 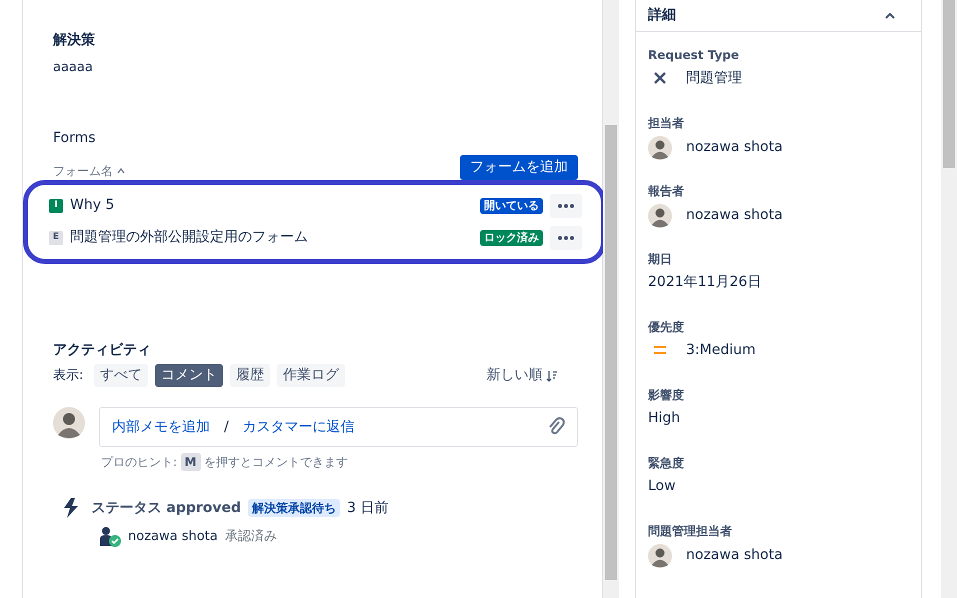 I want to click on chevron-up-icon, so click(x=890, y=15).